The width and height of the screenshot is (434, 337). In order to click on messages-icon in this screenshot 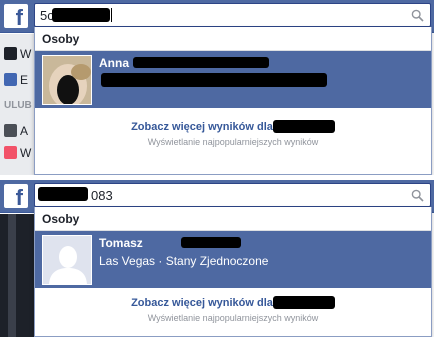, I will do `click(10, 152)`.